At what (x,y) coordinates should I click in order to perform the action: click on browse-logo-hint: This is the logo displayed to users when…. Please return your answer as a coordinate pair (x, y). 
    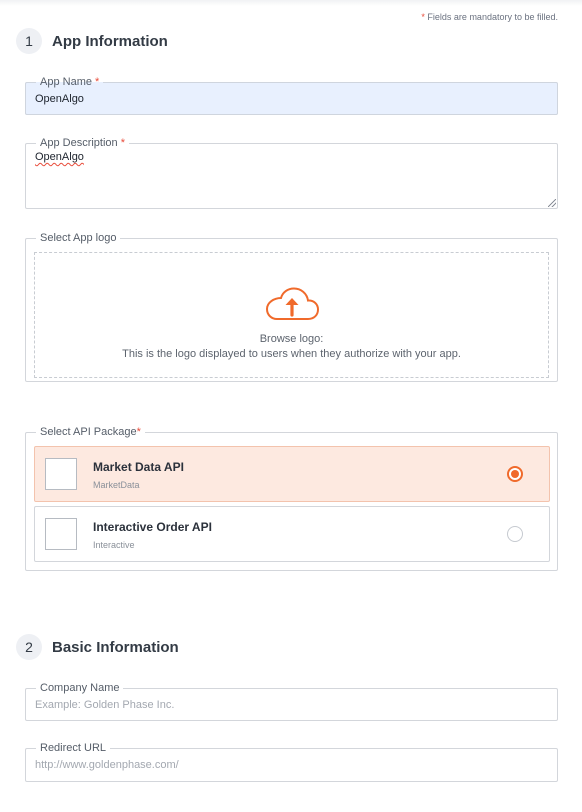
    Looking at the image, I should click on (291, 354).